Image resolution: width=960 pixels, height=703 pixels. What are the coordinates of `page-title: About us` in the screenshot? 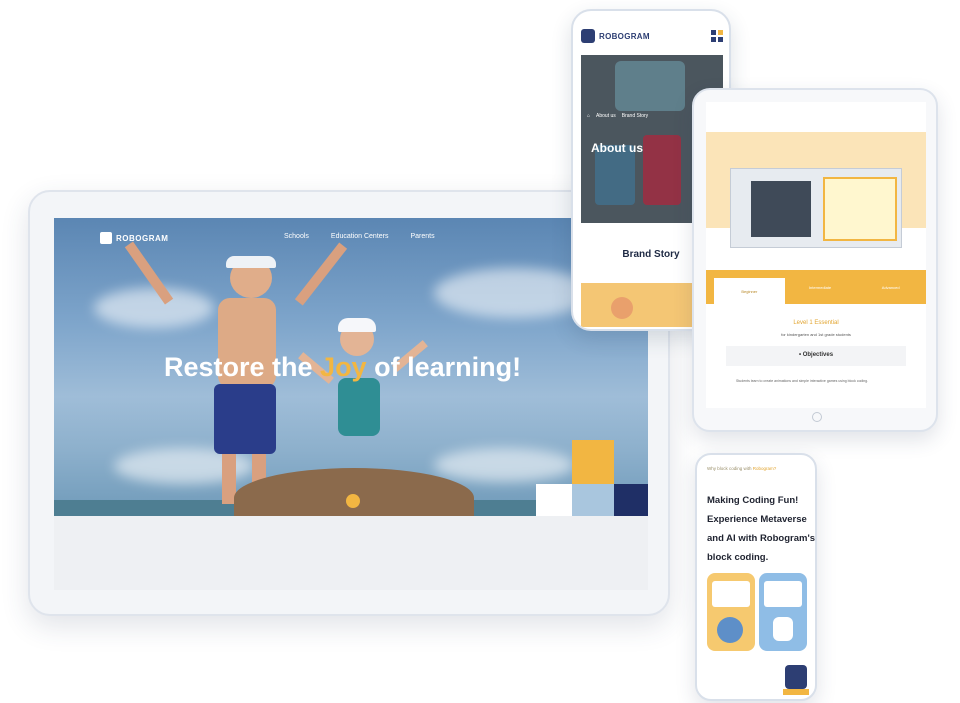 It's located at (617, 148).